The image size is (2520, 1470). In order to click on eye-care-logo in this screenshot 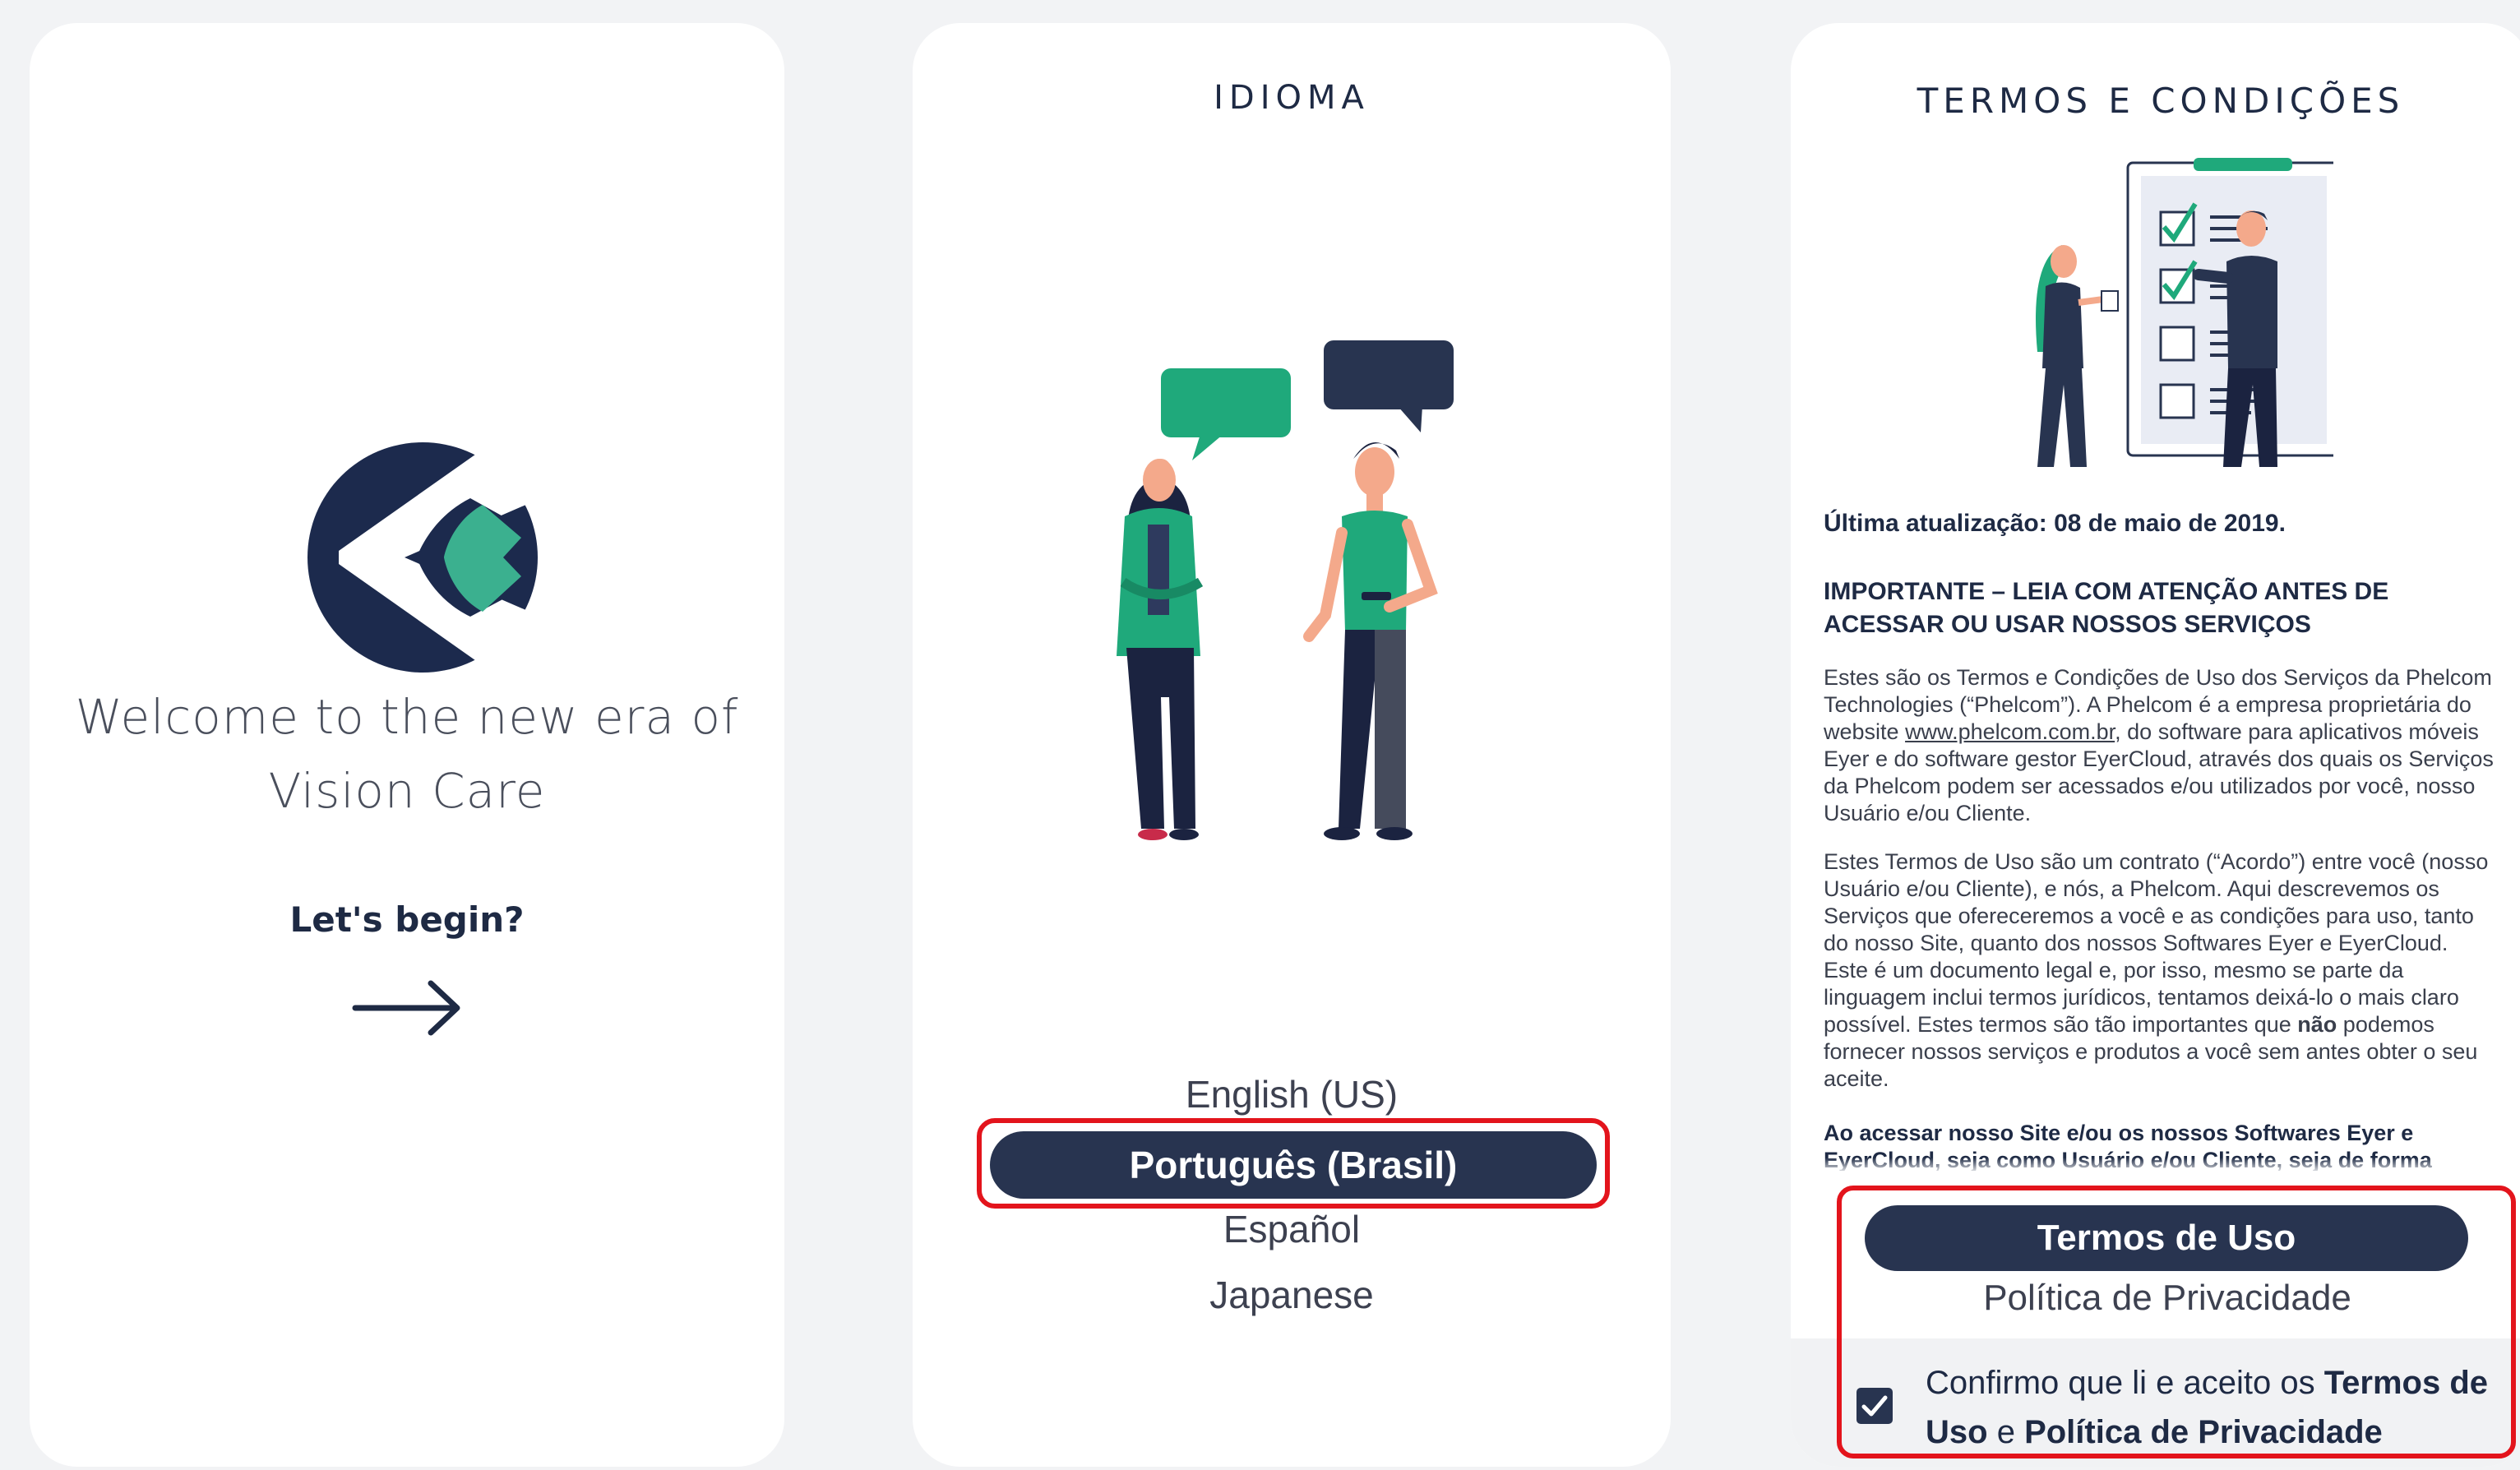, I will do `click(424, 557)`.